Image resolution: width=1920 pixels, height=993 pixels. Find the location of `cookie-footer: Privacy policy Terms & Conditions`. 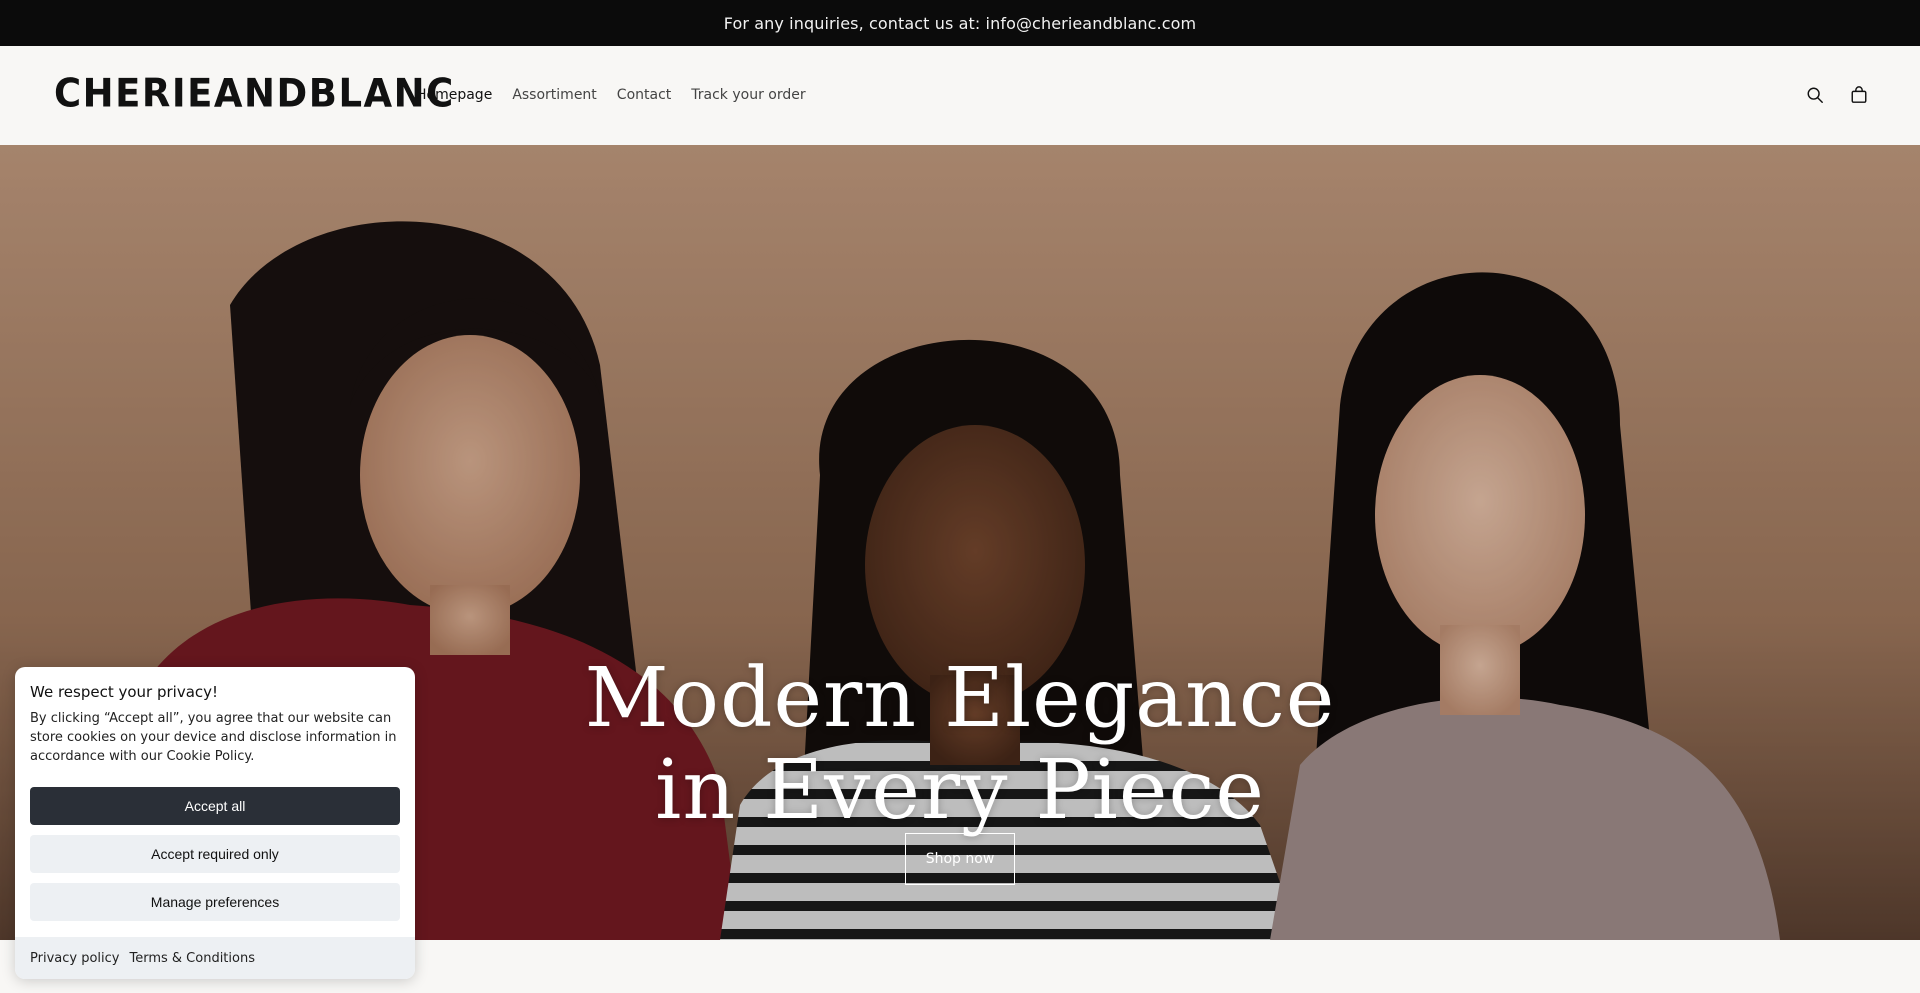

cookie-footer: Privacy policy Terms & Conditions is located at coordinates (215, 958).